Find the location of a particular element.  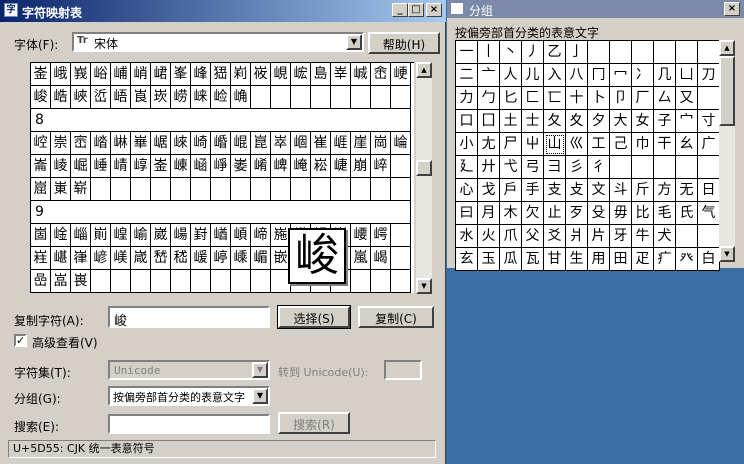

character-cell: 峯 is located at coordinates (181, 74).